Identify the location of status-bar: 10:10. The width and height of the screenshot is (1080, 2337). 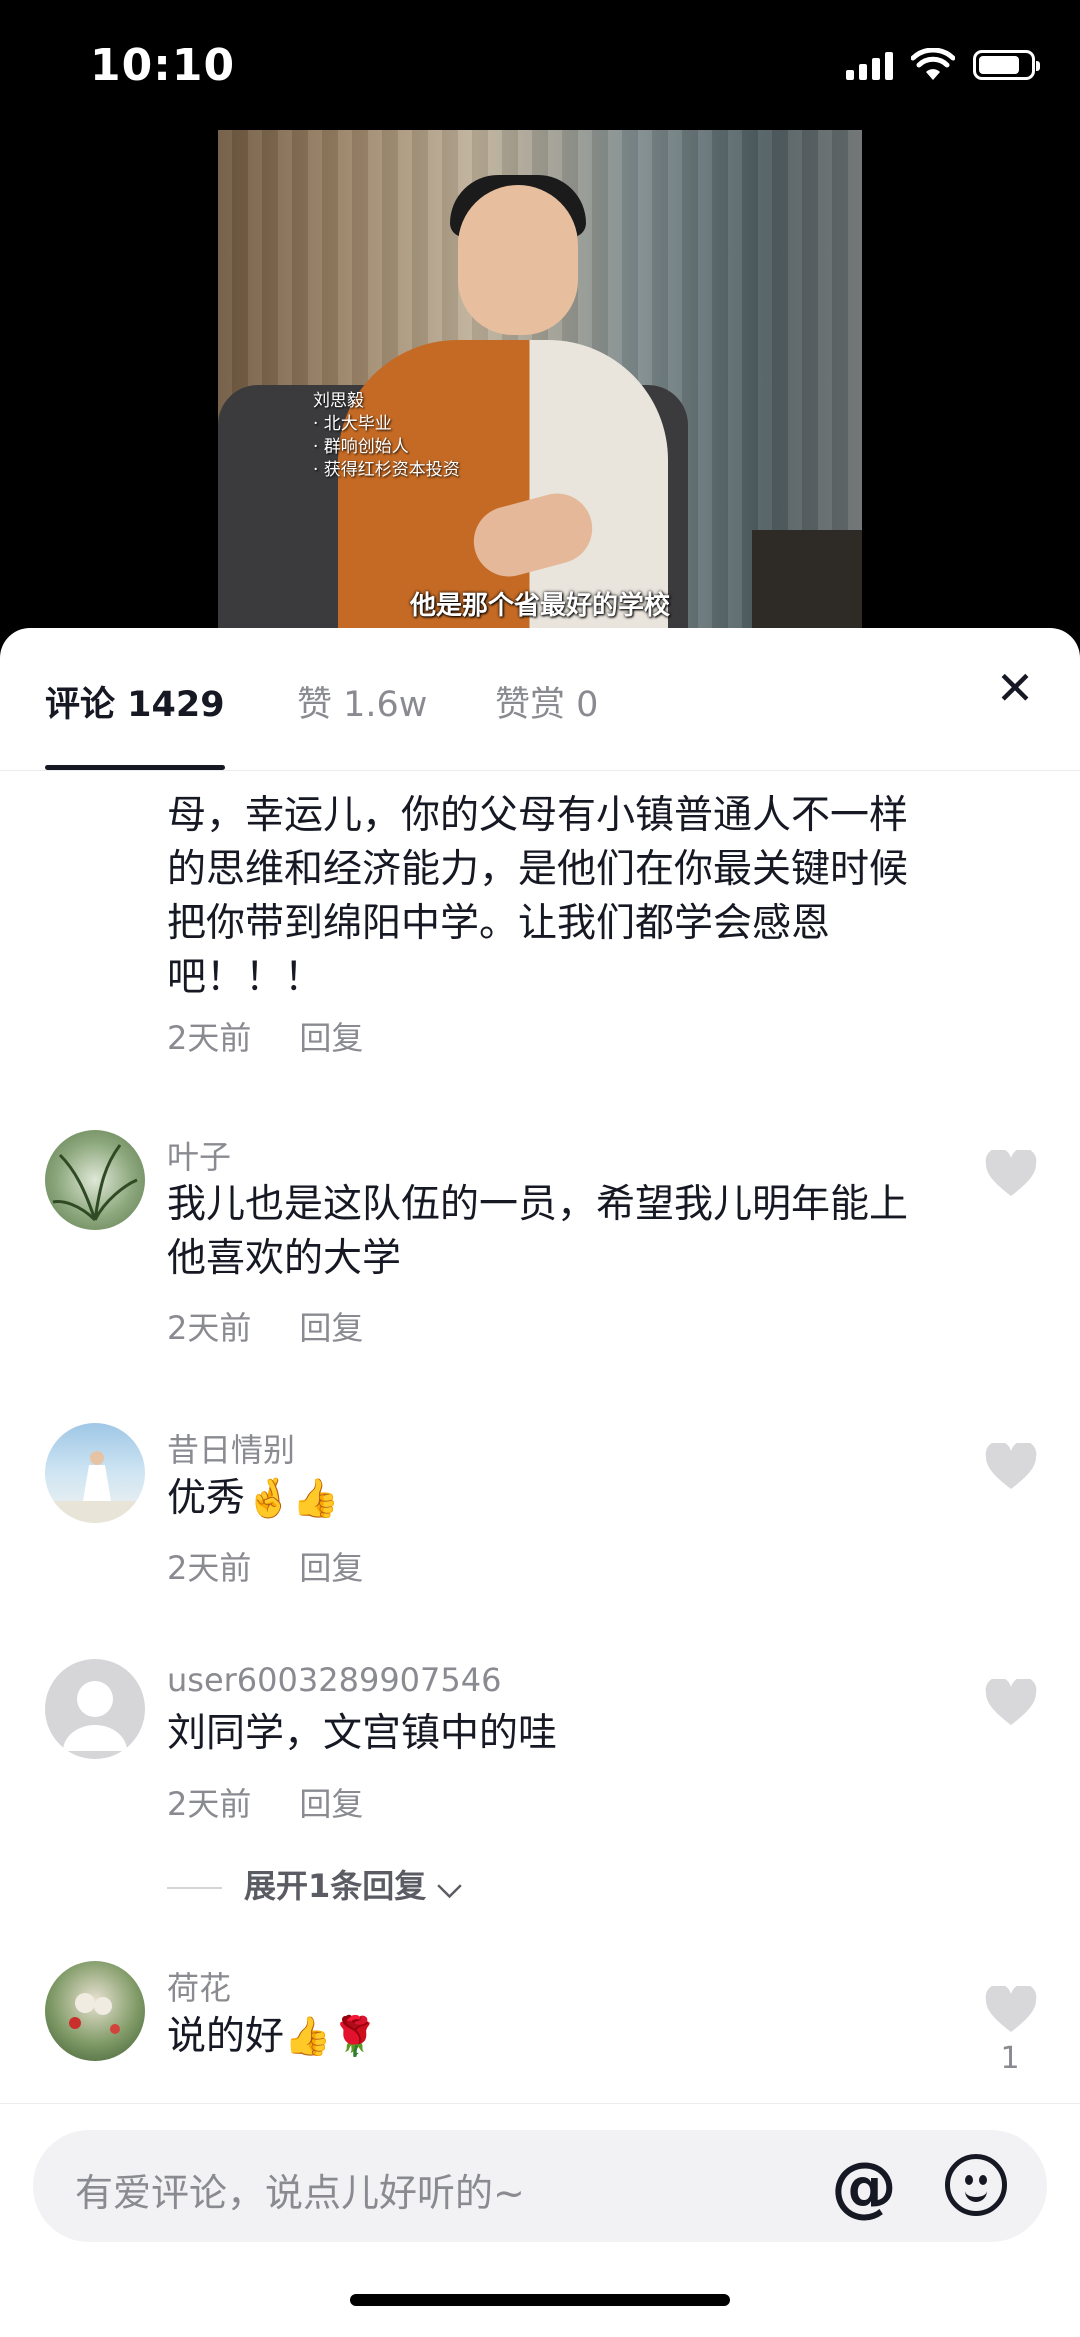
(540, 65).